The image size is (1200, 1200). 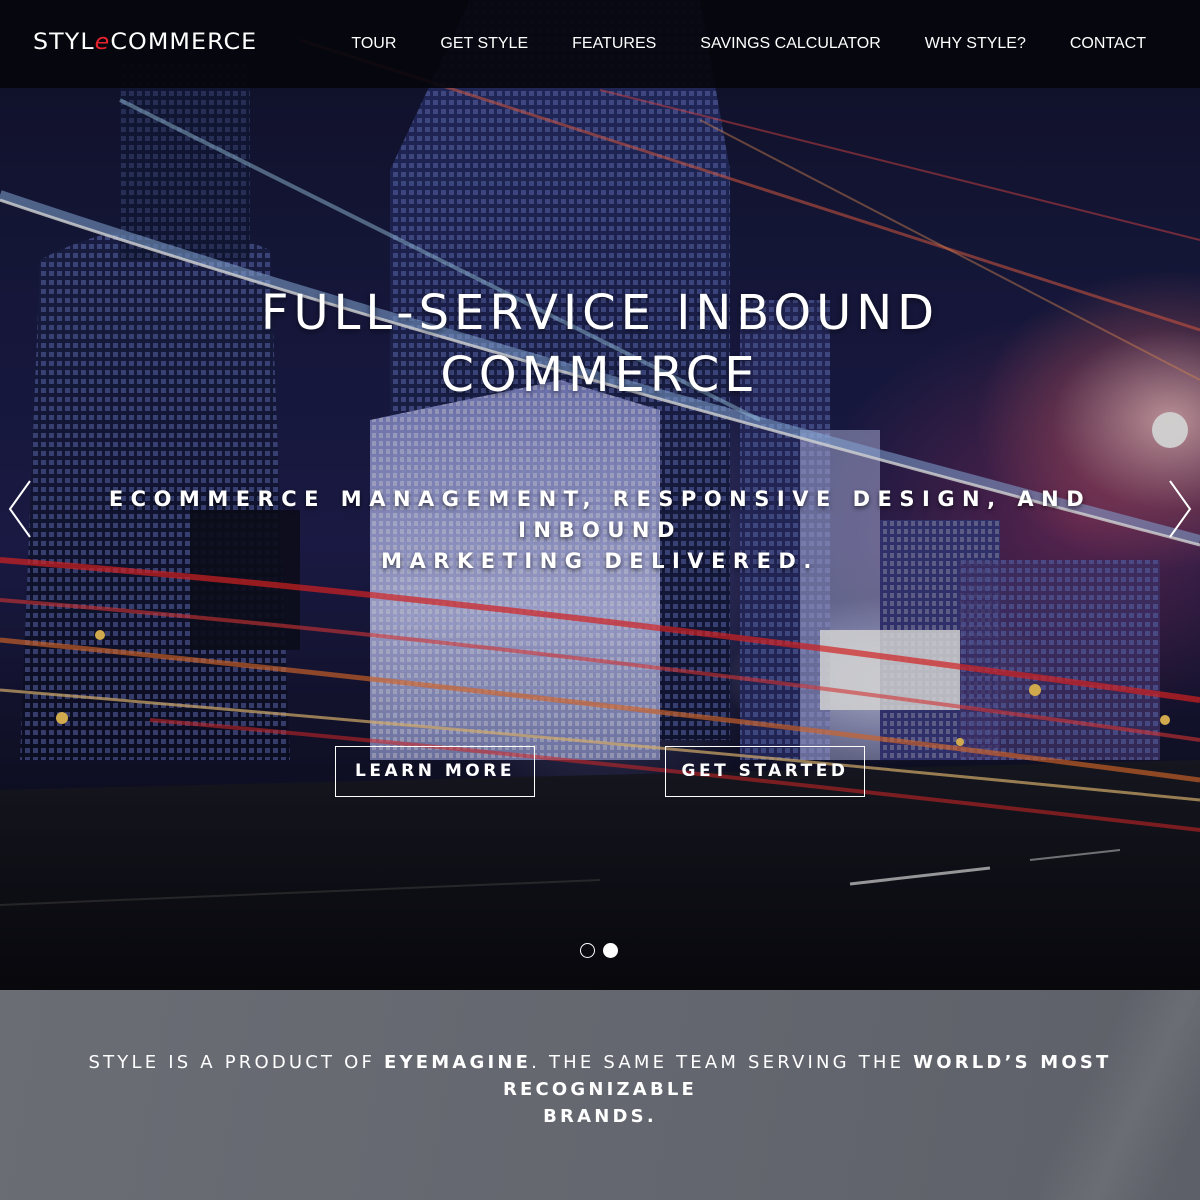 I want to click on logo-prefix: STYL, so click(x=64, y=42).